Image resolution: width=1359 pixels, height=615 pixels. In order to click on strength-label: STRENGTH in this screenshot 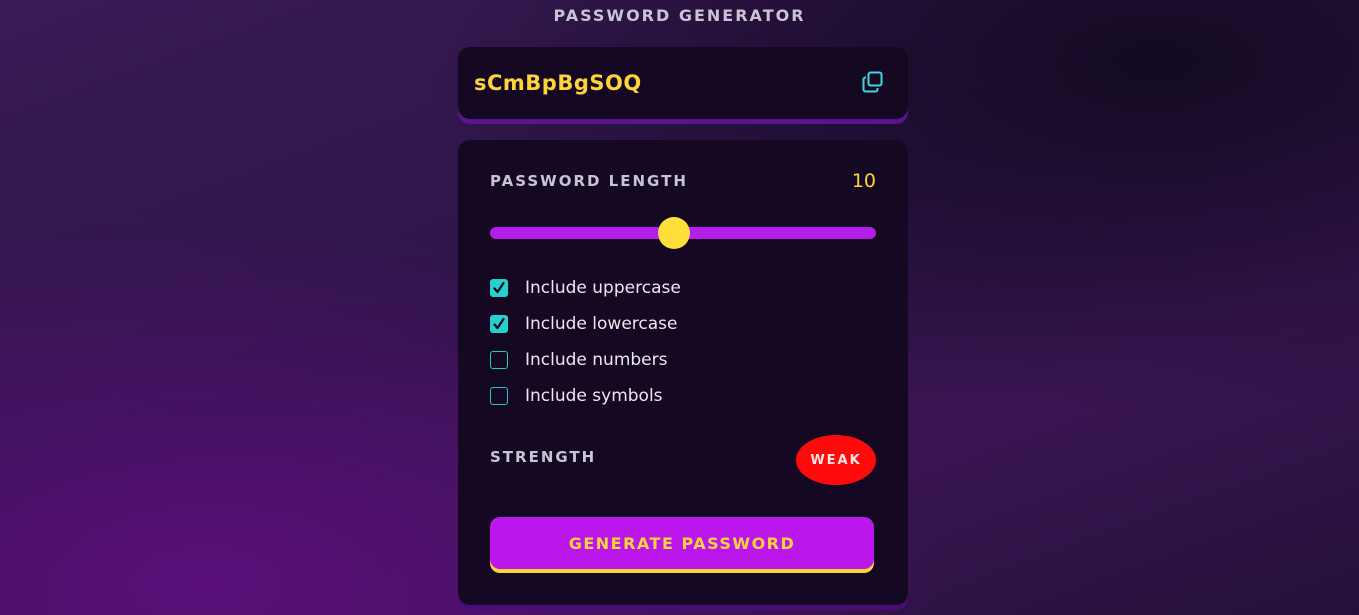, I will do `click(543, 457)`.